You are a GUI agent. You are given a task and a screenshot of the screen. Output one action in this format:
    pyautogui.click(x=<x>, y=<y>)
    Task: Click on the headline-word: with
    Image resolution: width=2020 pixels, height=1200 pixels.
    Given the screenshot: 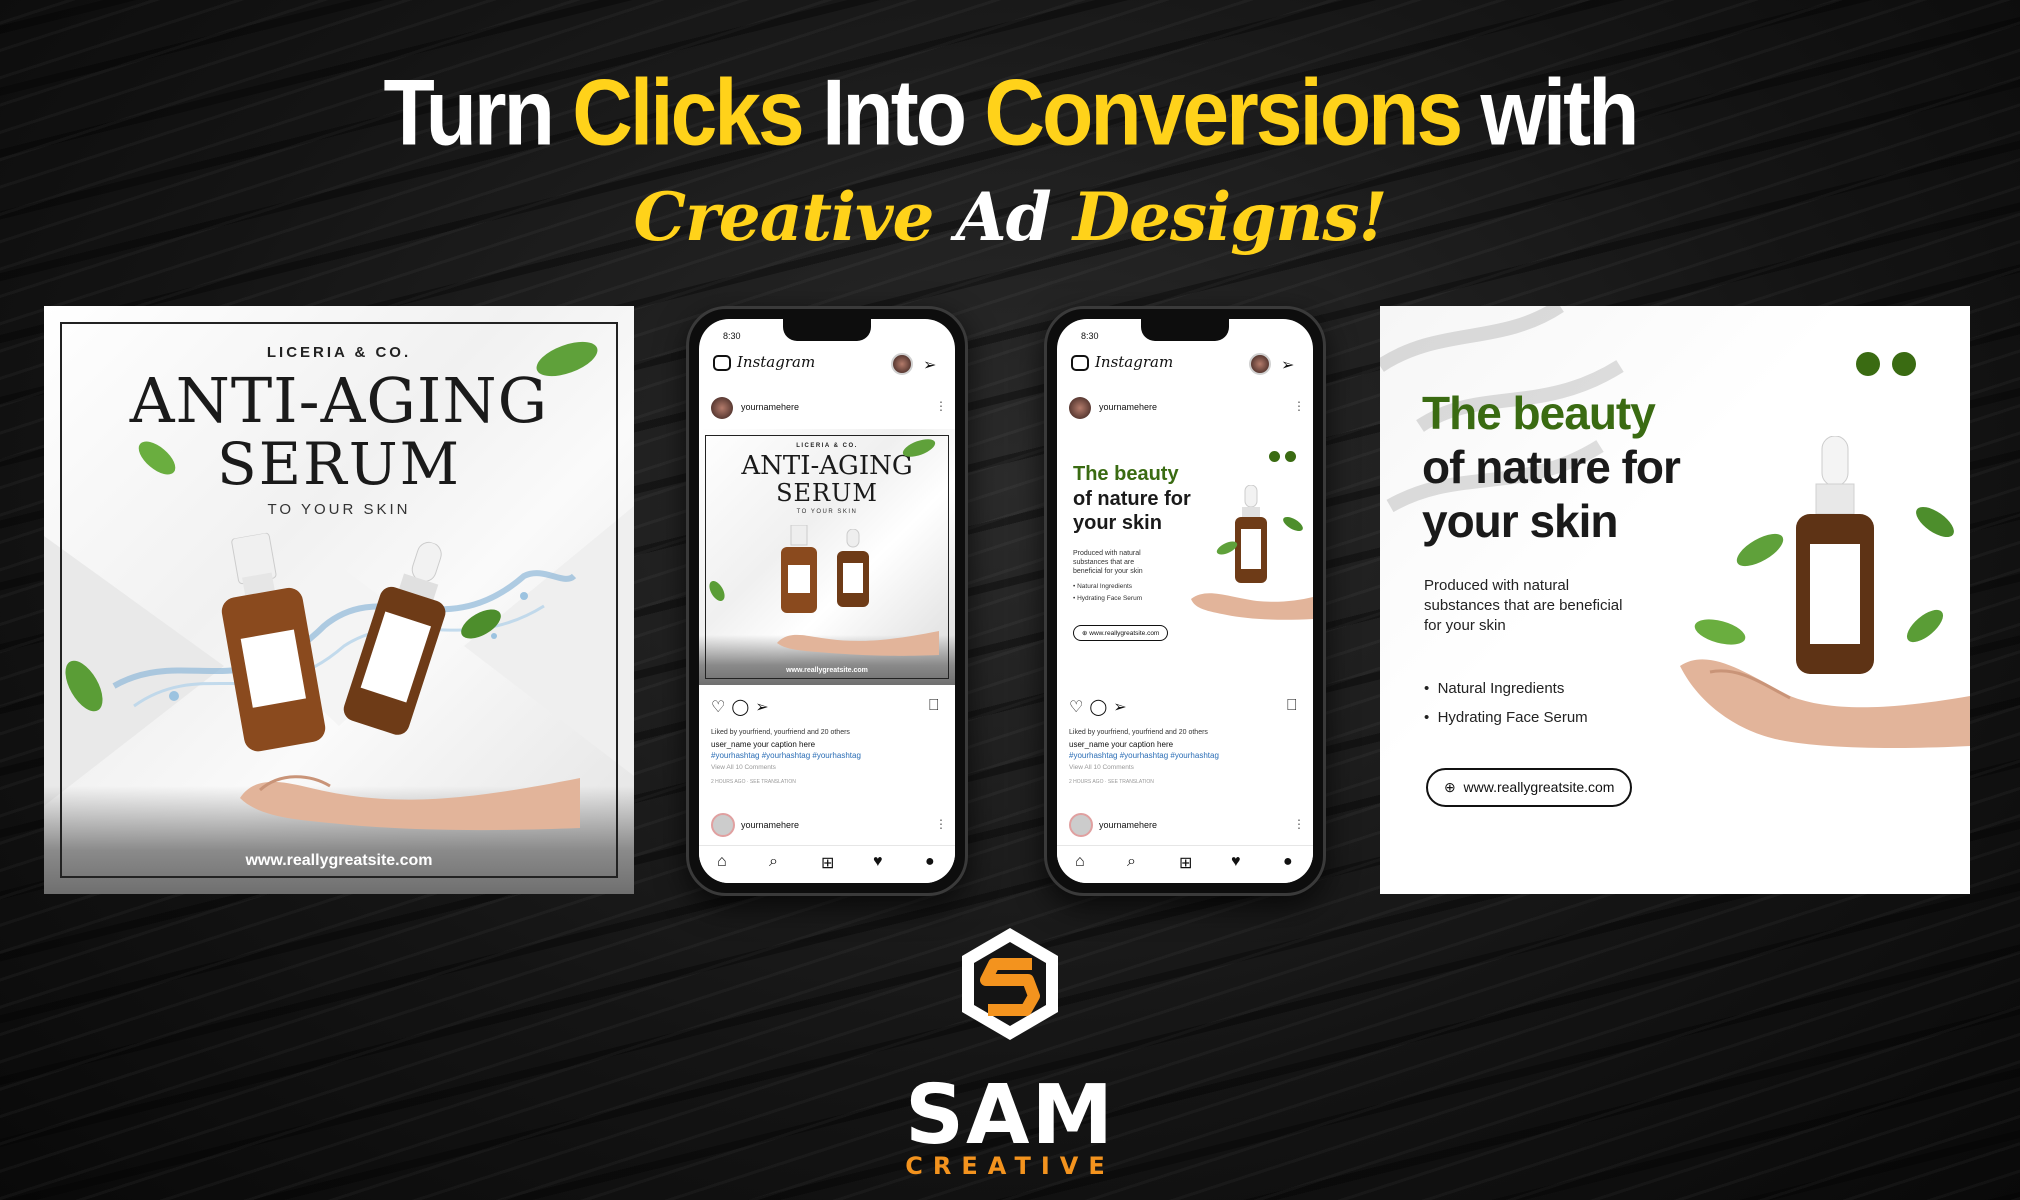 What is the action you would take?
    pyautogui.click(x=1550, y=112)
    